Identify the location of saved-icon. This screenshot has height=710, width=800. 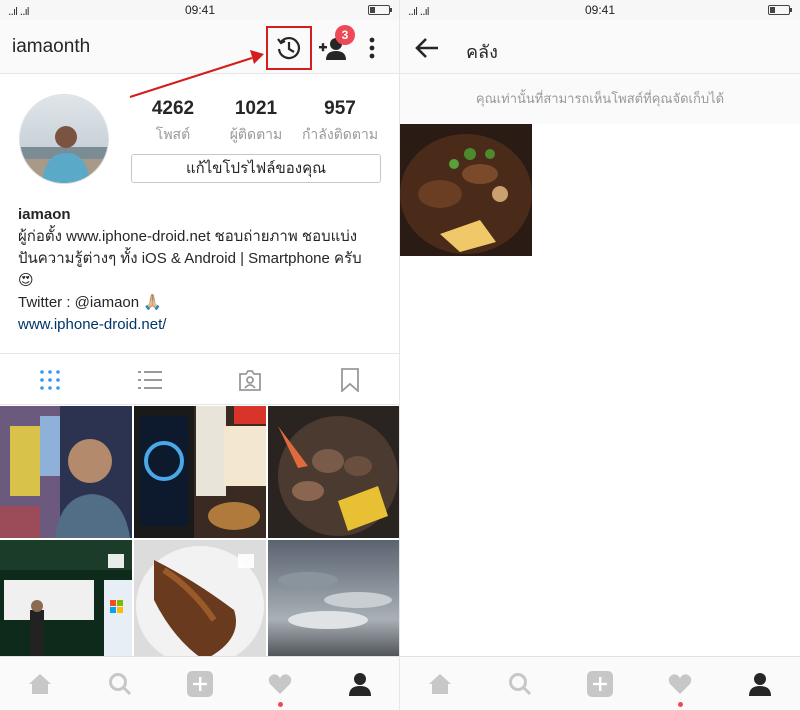
(350, 380).